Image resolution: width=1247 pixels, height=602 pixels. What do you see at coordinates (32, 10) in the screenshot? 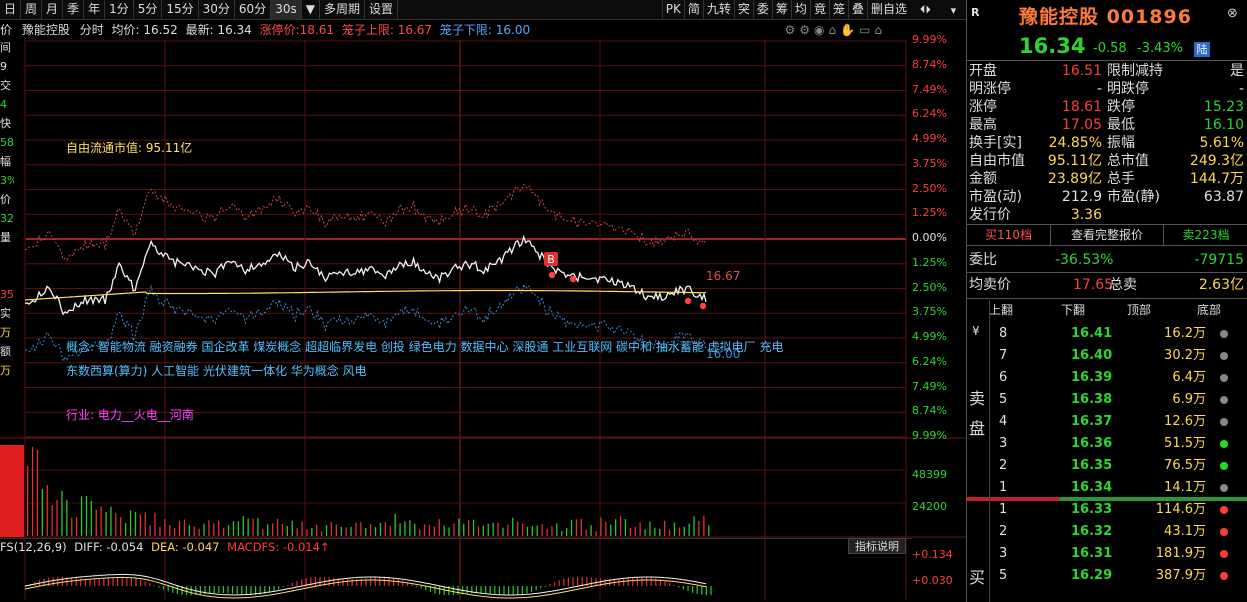
I see `period-button: 周` at bounding box center [32, 10].